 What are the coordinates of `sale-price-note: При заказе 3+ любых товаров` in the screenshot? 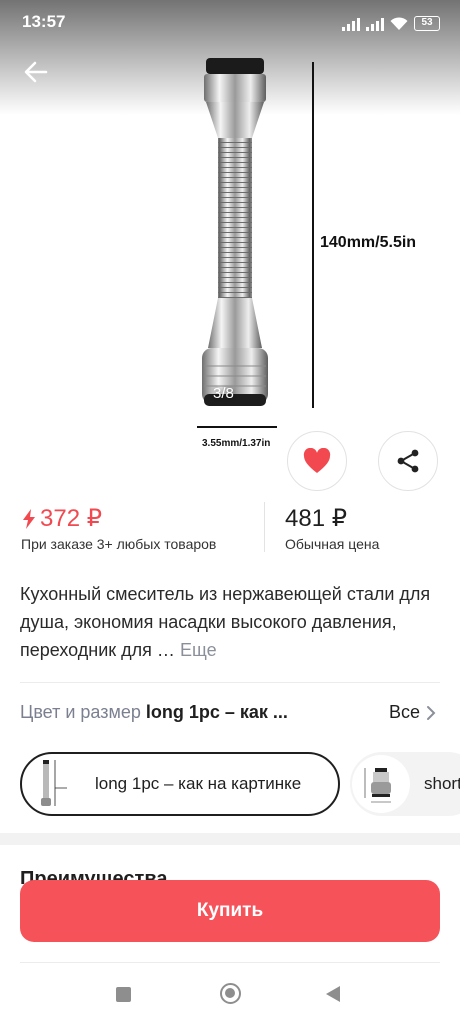 It's located at (119, 544).